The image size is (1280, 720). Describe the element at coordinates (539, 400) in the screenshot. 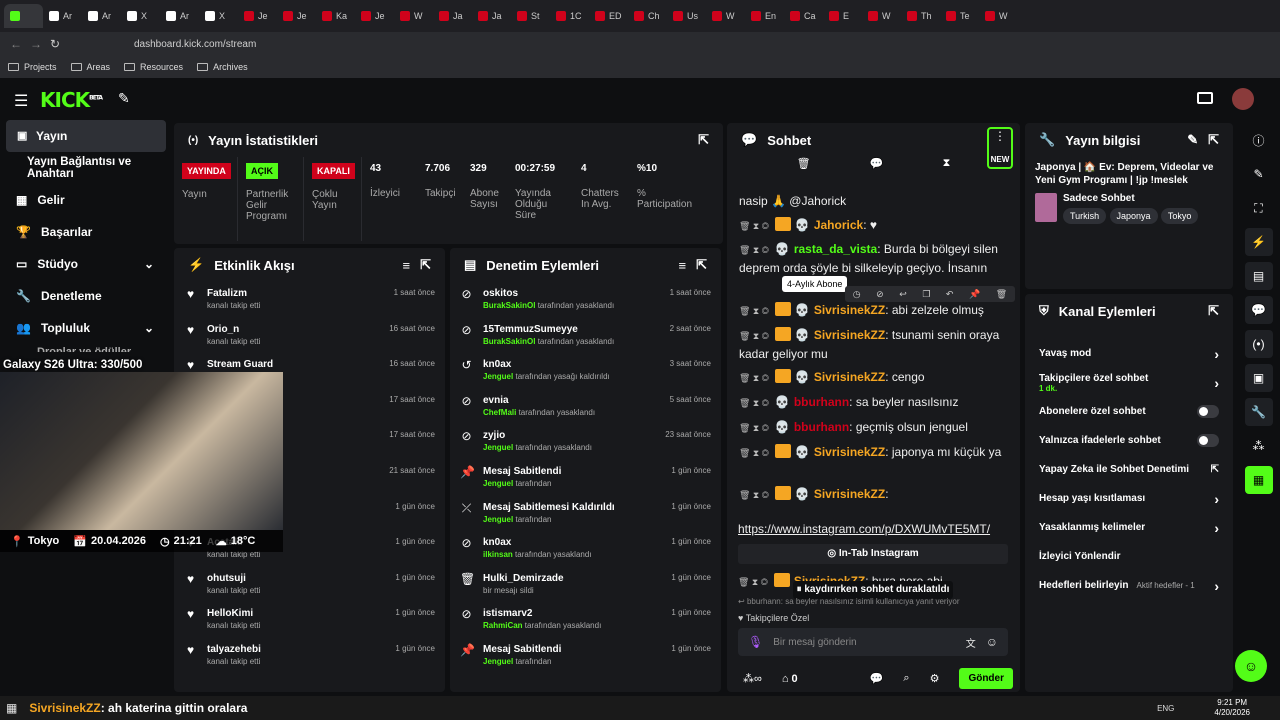

I see `moderation-target: evnia` at that location.